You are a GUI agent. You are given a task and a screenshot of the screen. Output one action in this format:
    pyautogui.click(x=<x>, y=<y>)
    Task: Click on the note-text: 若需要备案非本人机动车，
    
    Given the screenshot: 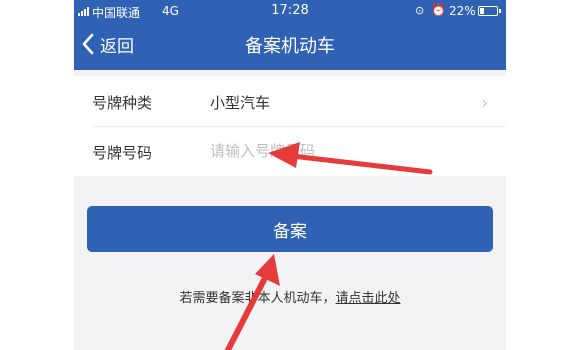 What is the action you would take?
    pyautogui.click(x=257, y=298)
    